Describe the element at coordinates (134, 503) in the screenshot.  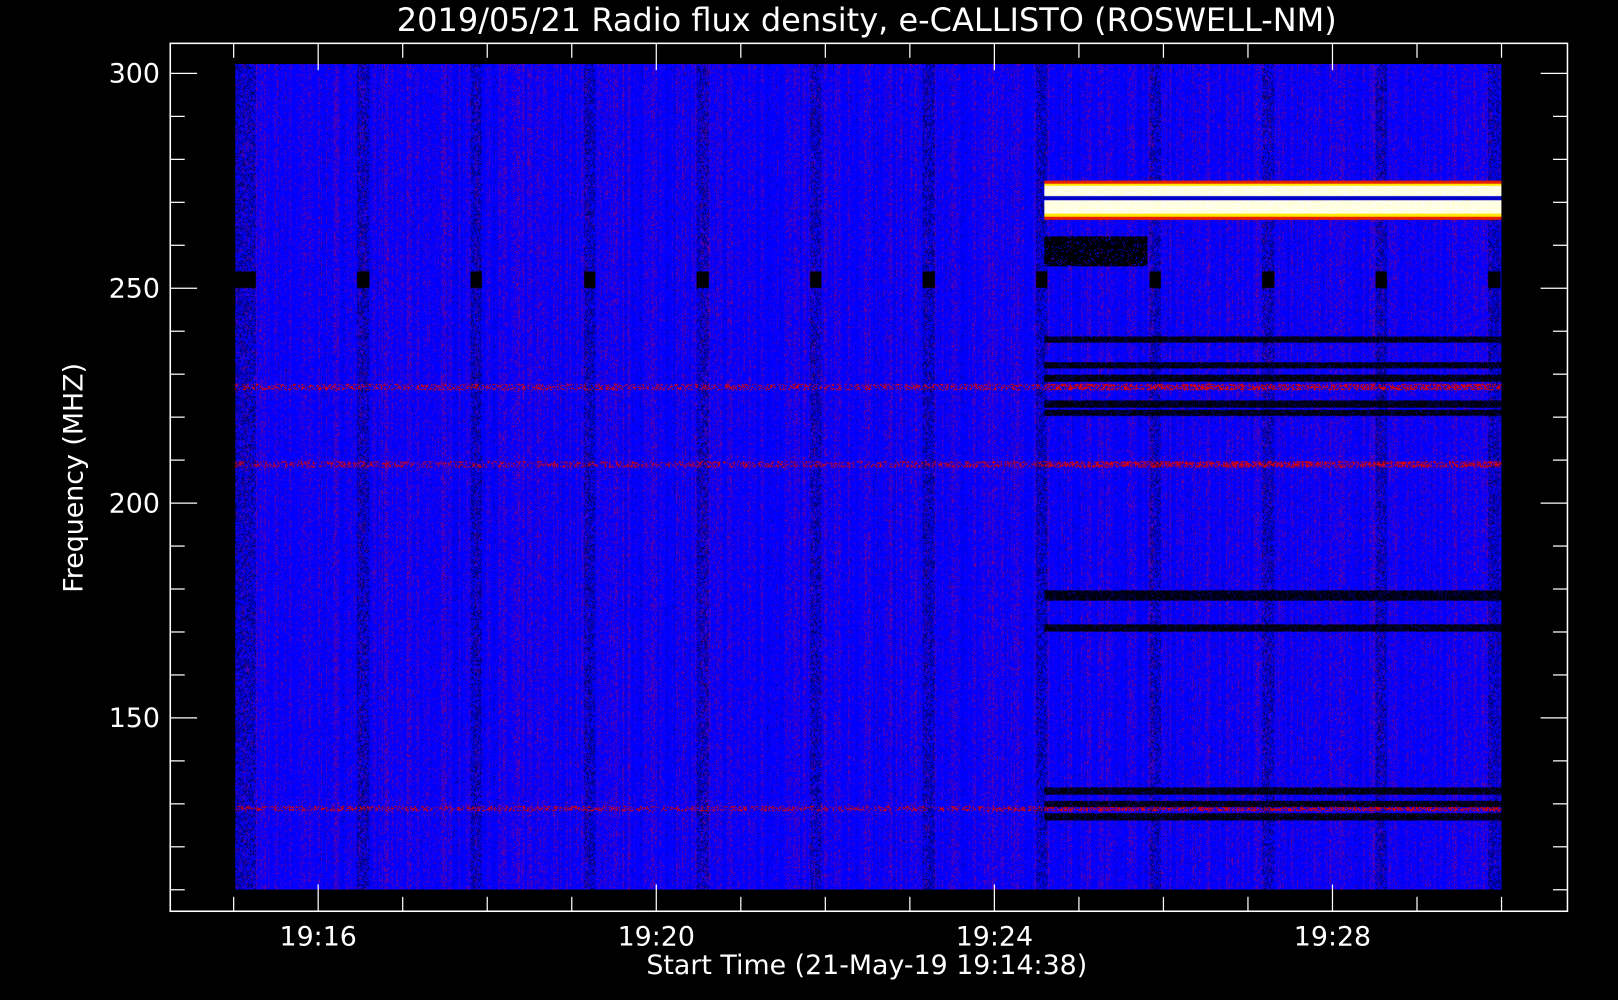
I see `y-tick-label: 200` at that location.